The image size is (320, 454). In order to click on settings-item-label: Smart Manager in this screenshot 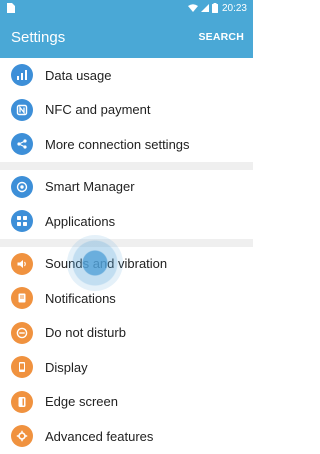, I will do `click(90, 187)`.